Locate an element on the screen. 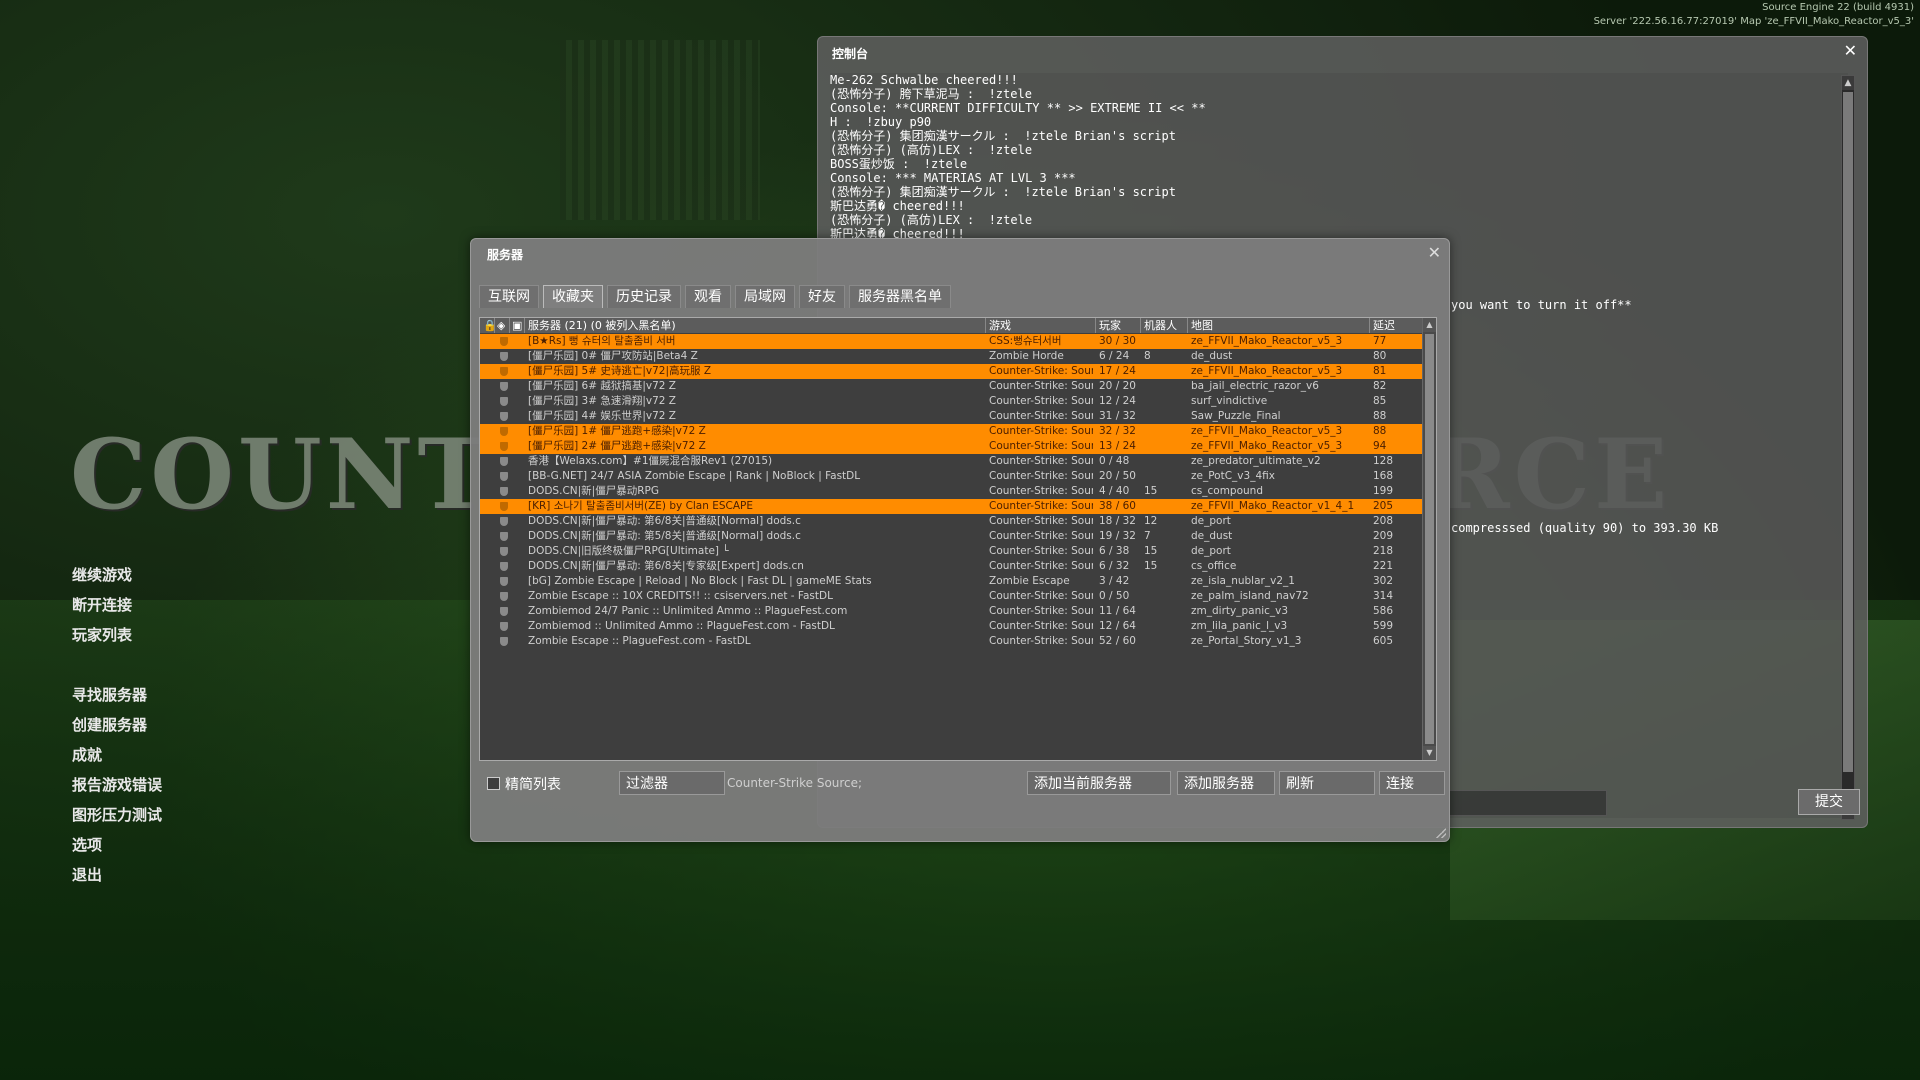  row-players: 13 / 24 is located at coordinates (1117, 446).